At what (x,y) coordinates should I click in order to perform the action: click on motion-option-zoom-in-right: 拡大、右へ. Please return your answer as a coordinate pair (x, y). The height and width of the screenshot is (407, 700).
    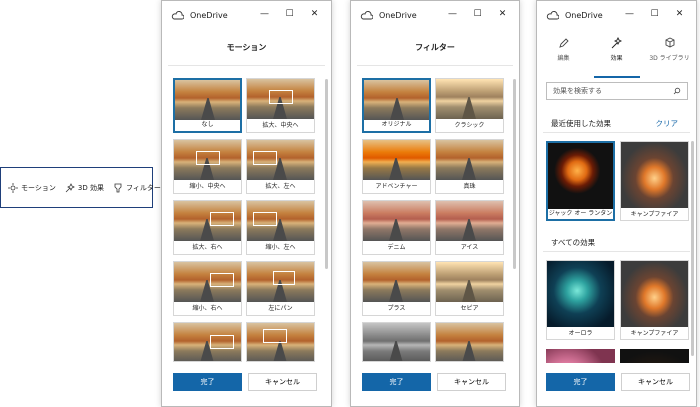
    Looking at the image, I should click on (207, 227).